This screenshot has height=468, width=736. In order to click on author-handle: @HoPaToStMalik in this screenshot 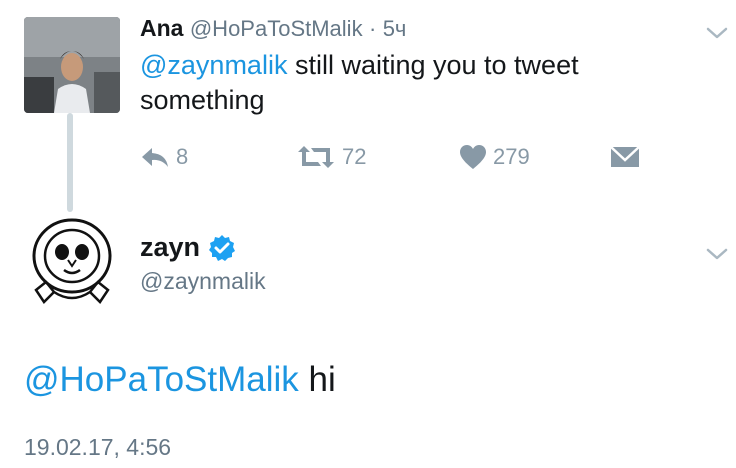, I will do `click(276, 28)`.